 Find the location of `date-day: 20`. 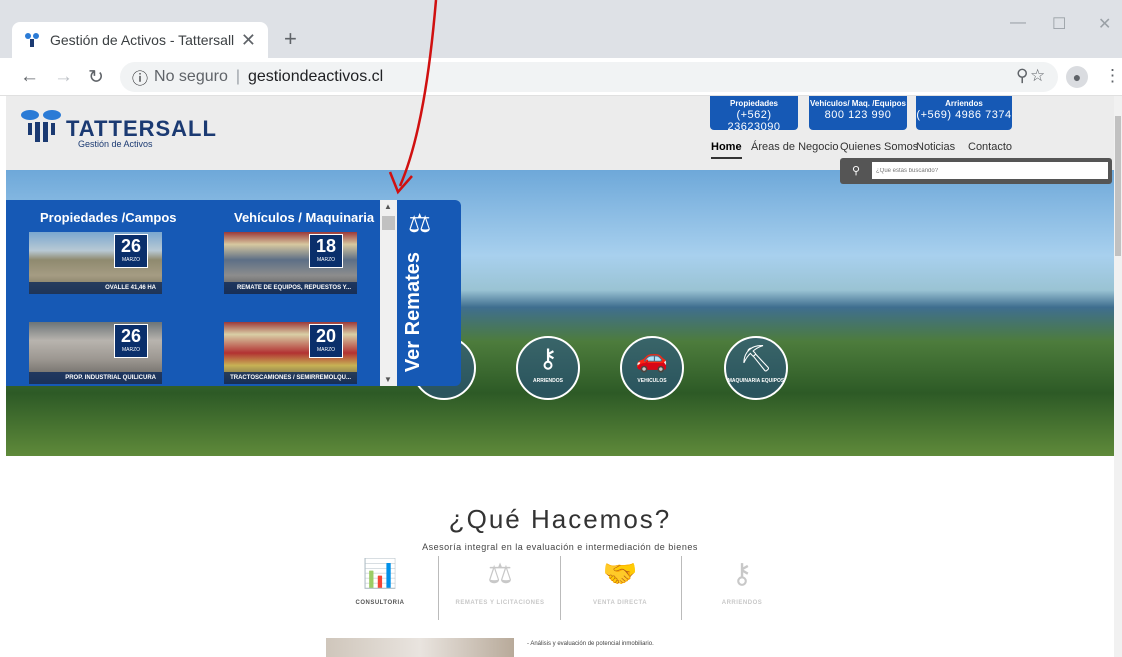

date-day: 20 is located at coordinates (326, 336).